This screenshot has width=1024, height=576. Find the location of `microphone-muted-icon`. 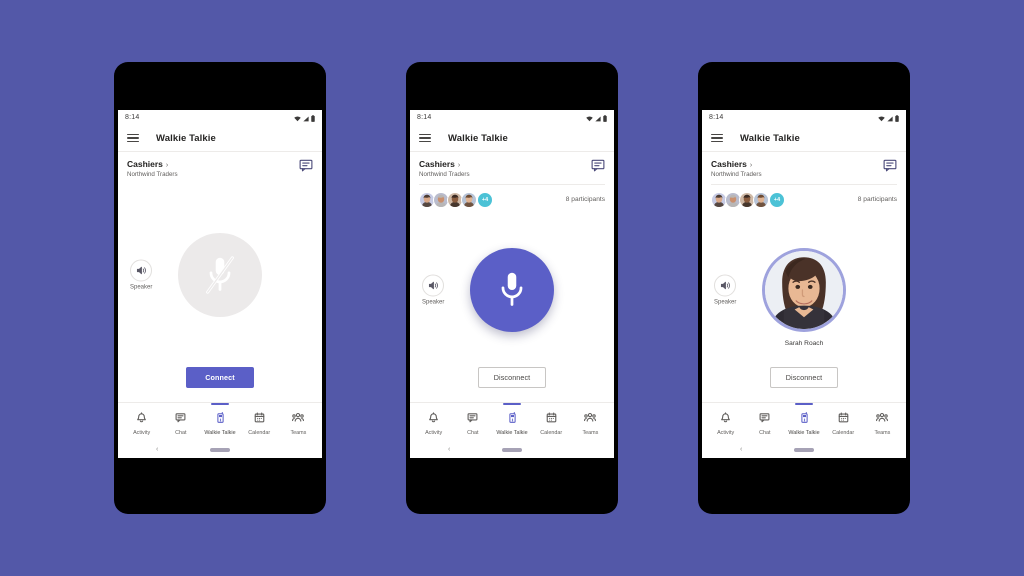

microphone-muted-icon is located at coordinates (220, 275).